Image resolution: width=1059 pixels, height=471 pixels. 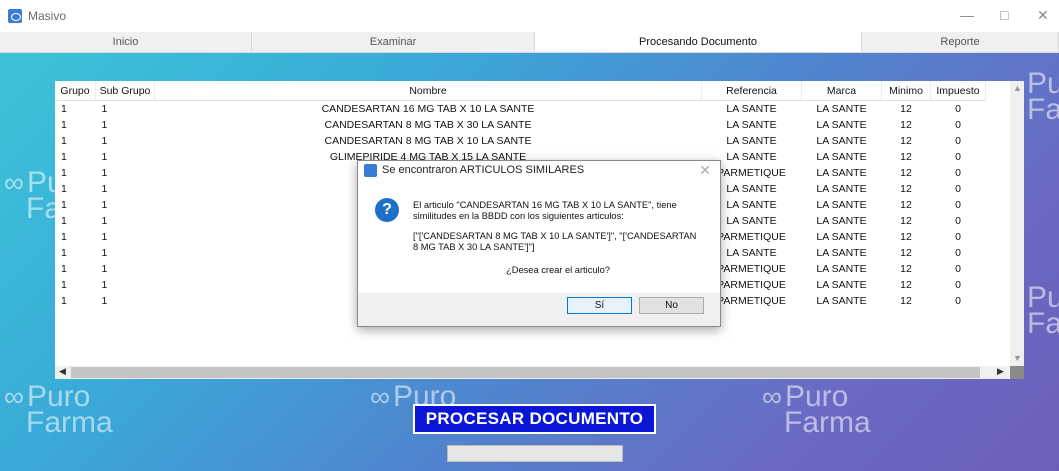 I want to click on scrollbar-corner, so click(x=1017, y=372).